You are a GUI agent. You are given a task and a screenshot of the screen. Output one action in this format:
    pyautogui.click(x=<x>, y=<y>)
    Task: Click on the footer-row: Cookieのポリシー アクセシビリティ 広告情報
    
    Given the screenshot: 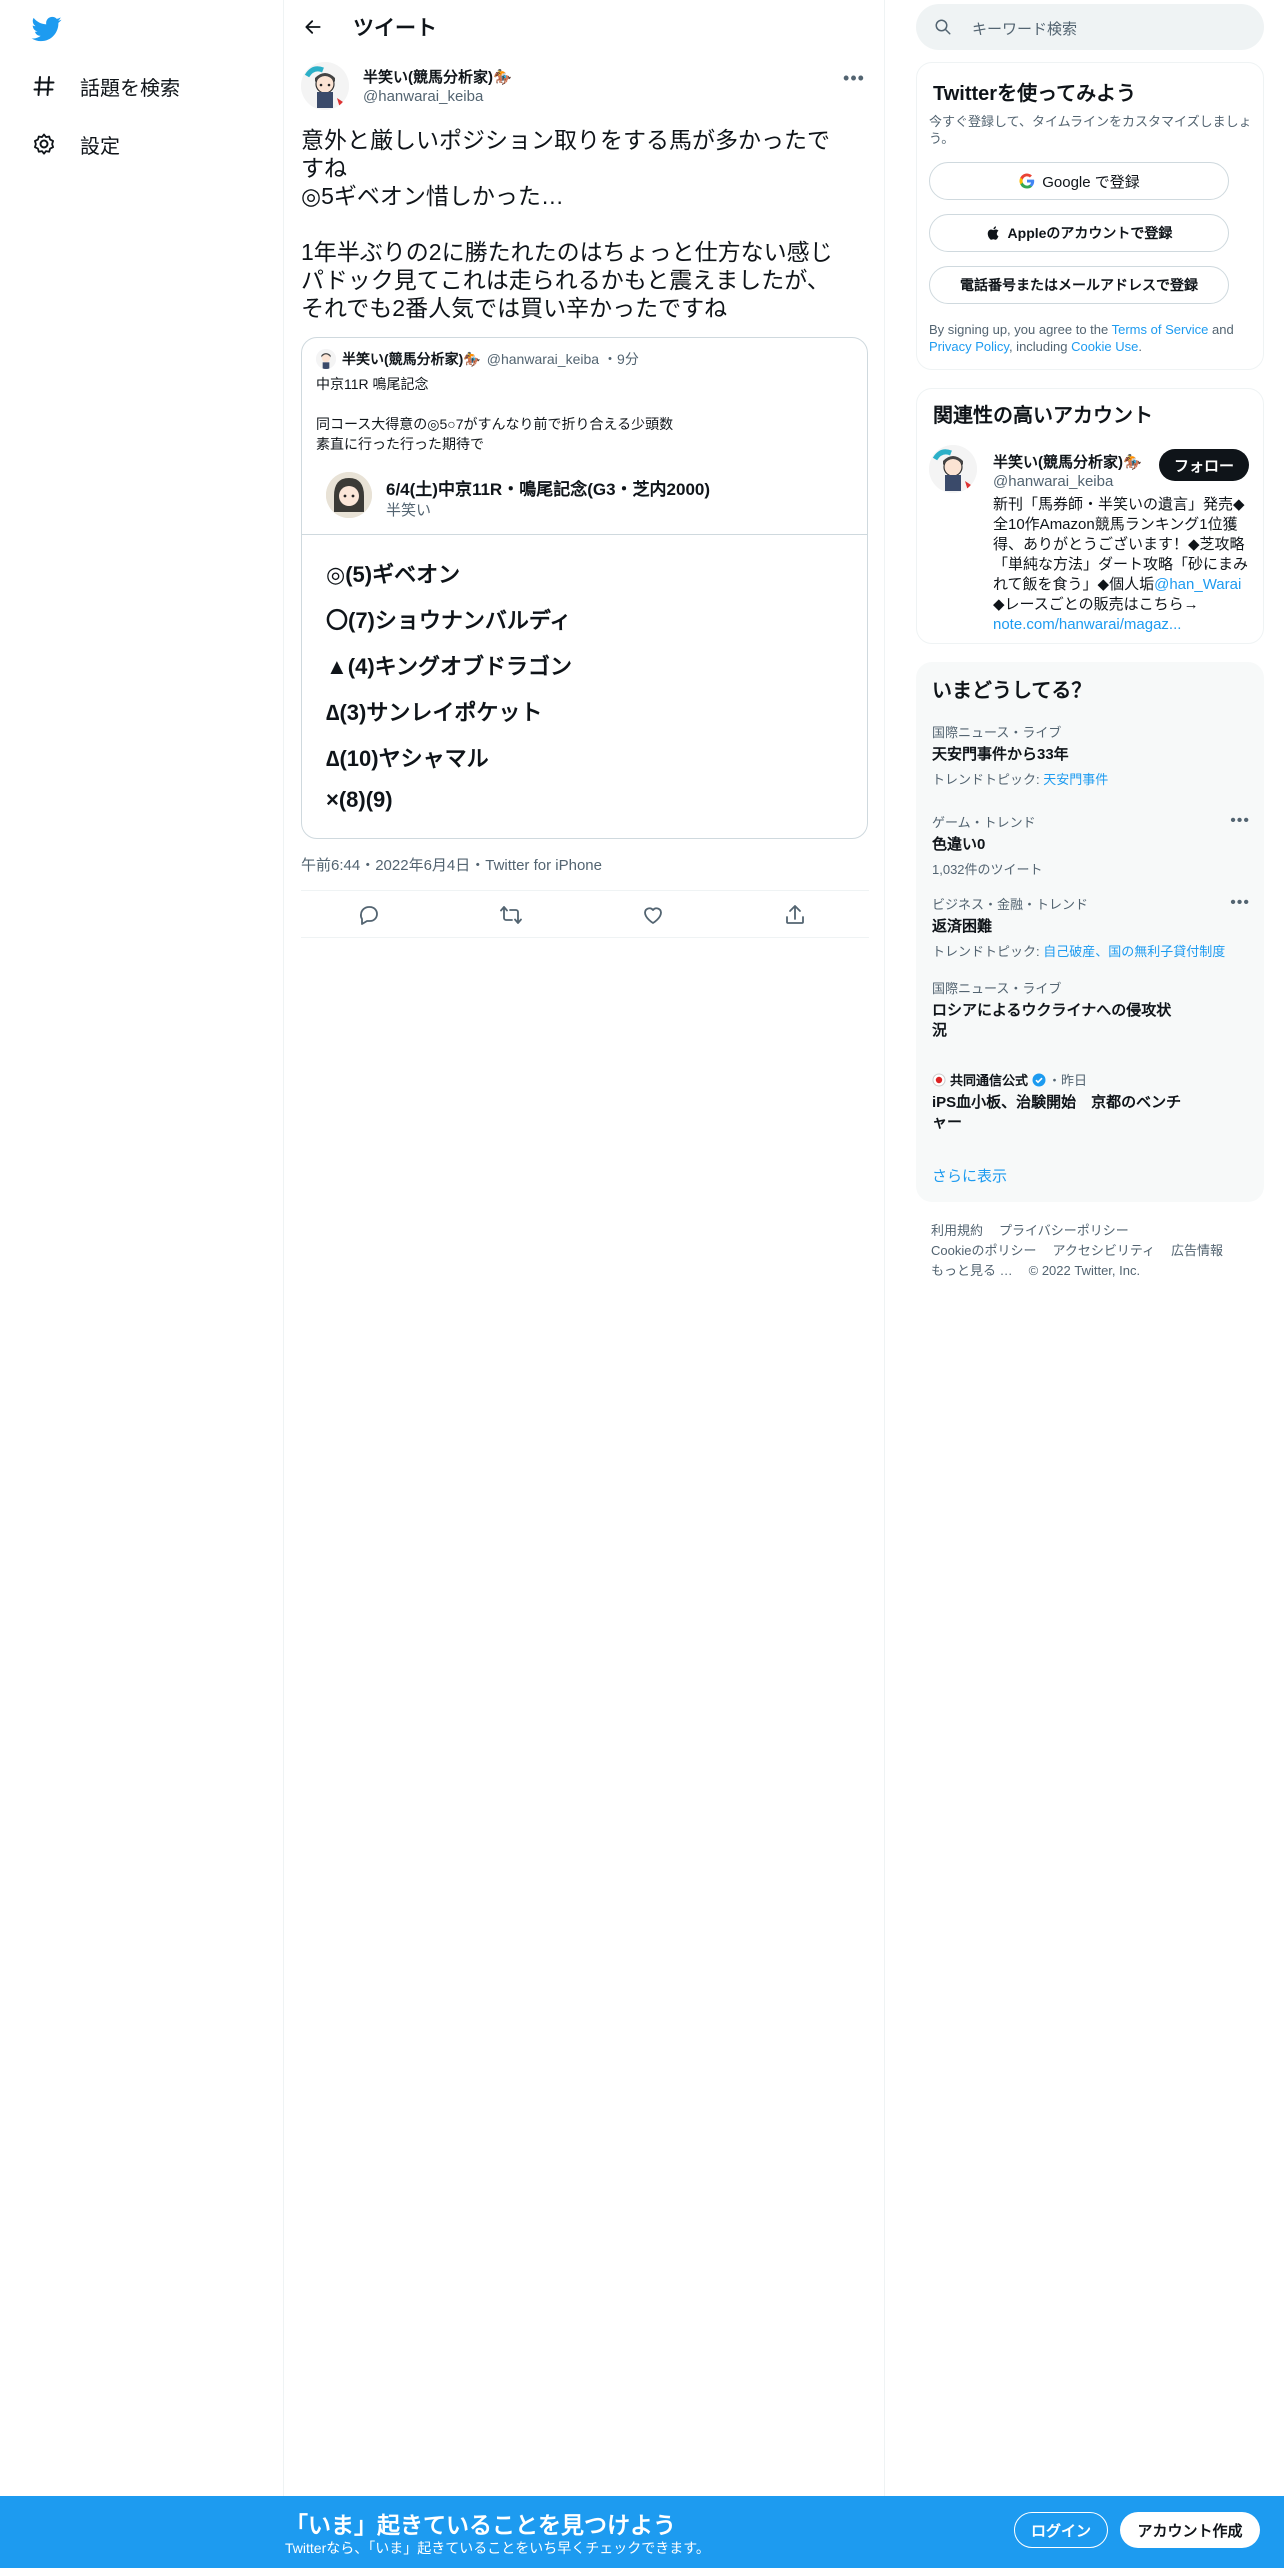 What is the action you would take?
    pyautogui.click(x=1101, y=1249)
    